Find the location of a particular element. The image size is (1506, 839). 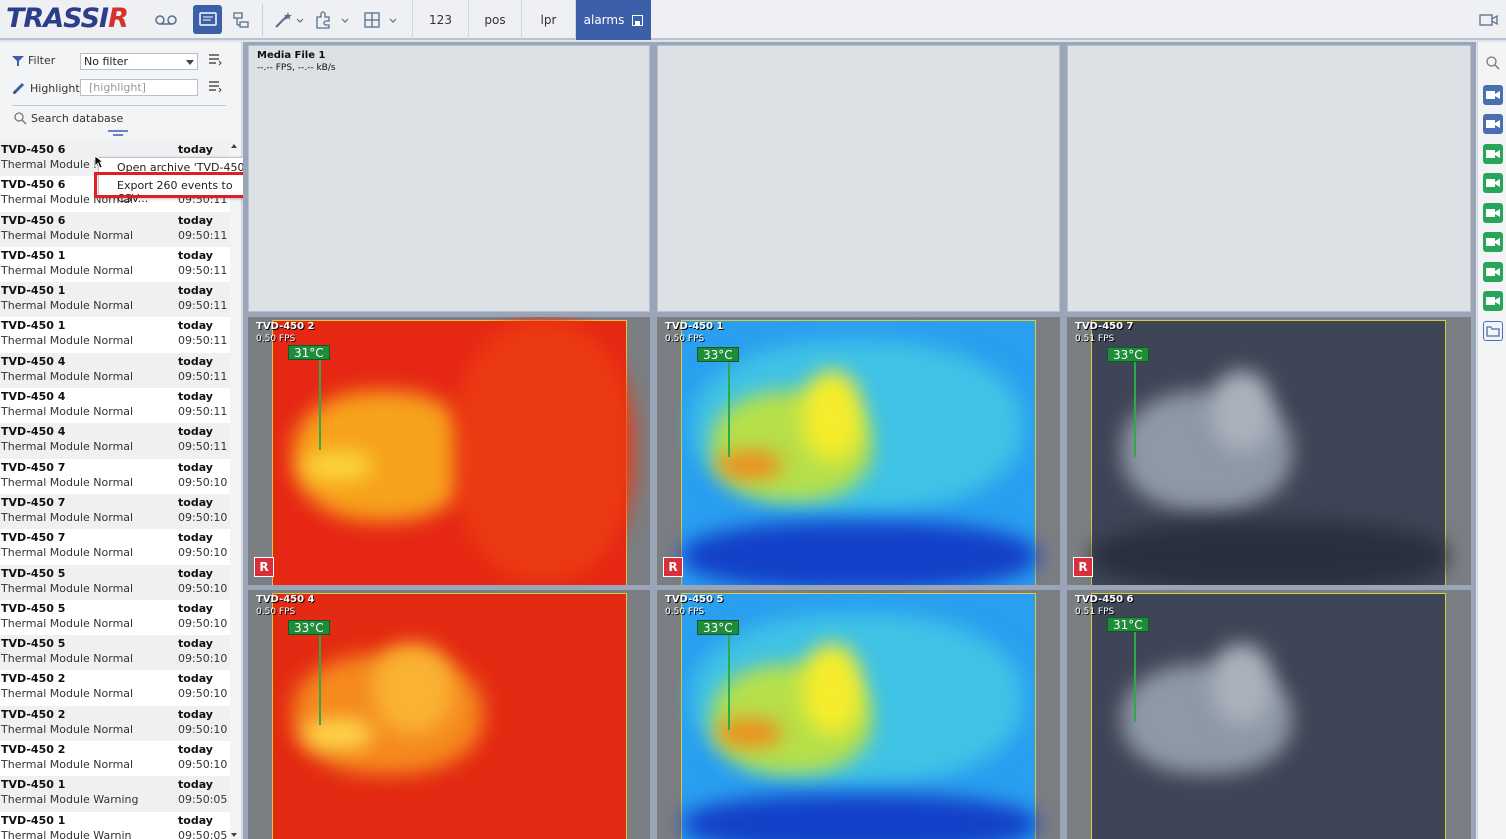

device-sidebar is located at coordinates (1491, 440).